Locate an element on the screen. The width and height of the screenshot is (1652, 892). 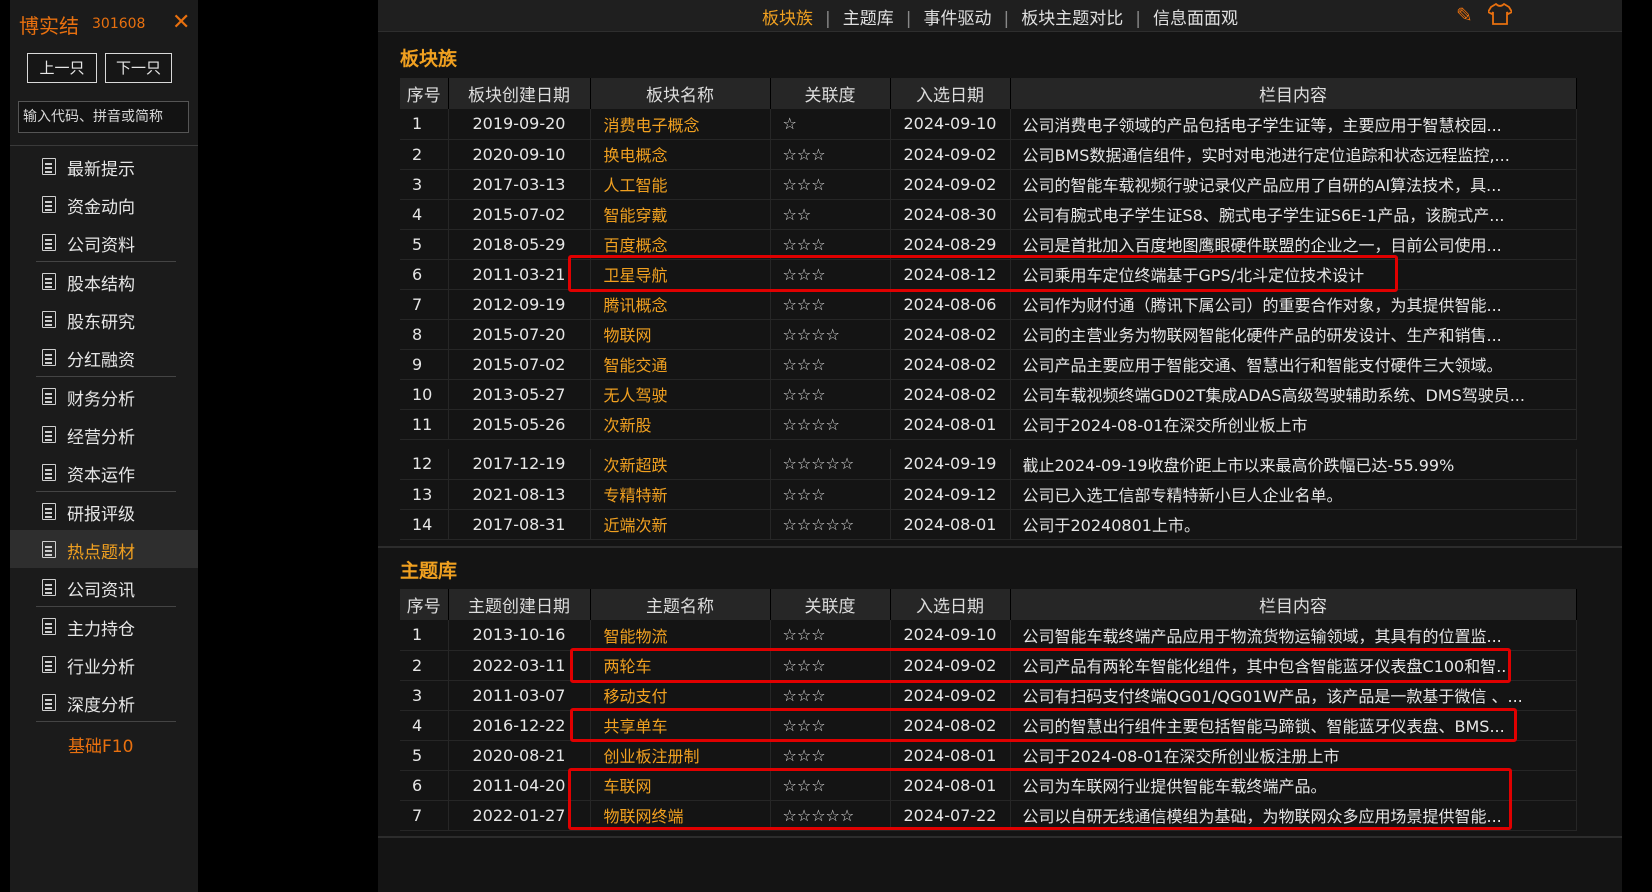
concept-name-link: 腾讯概念 is located at coordinates (680, 304).